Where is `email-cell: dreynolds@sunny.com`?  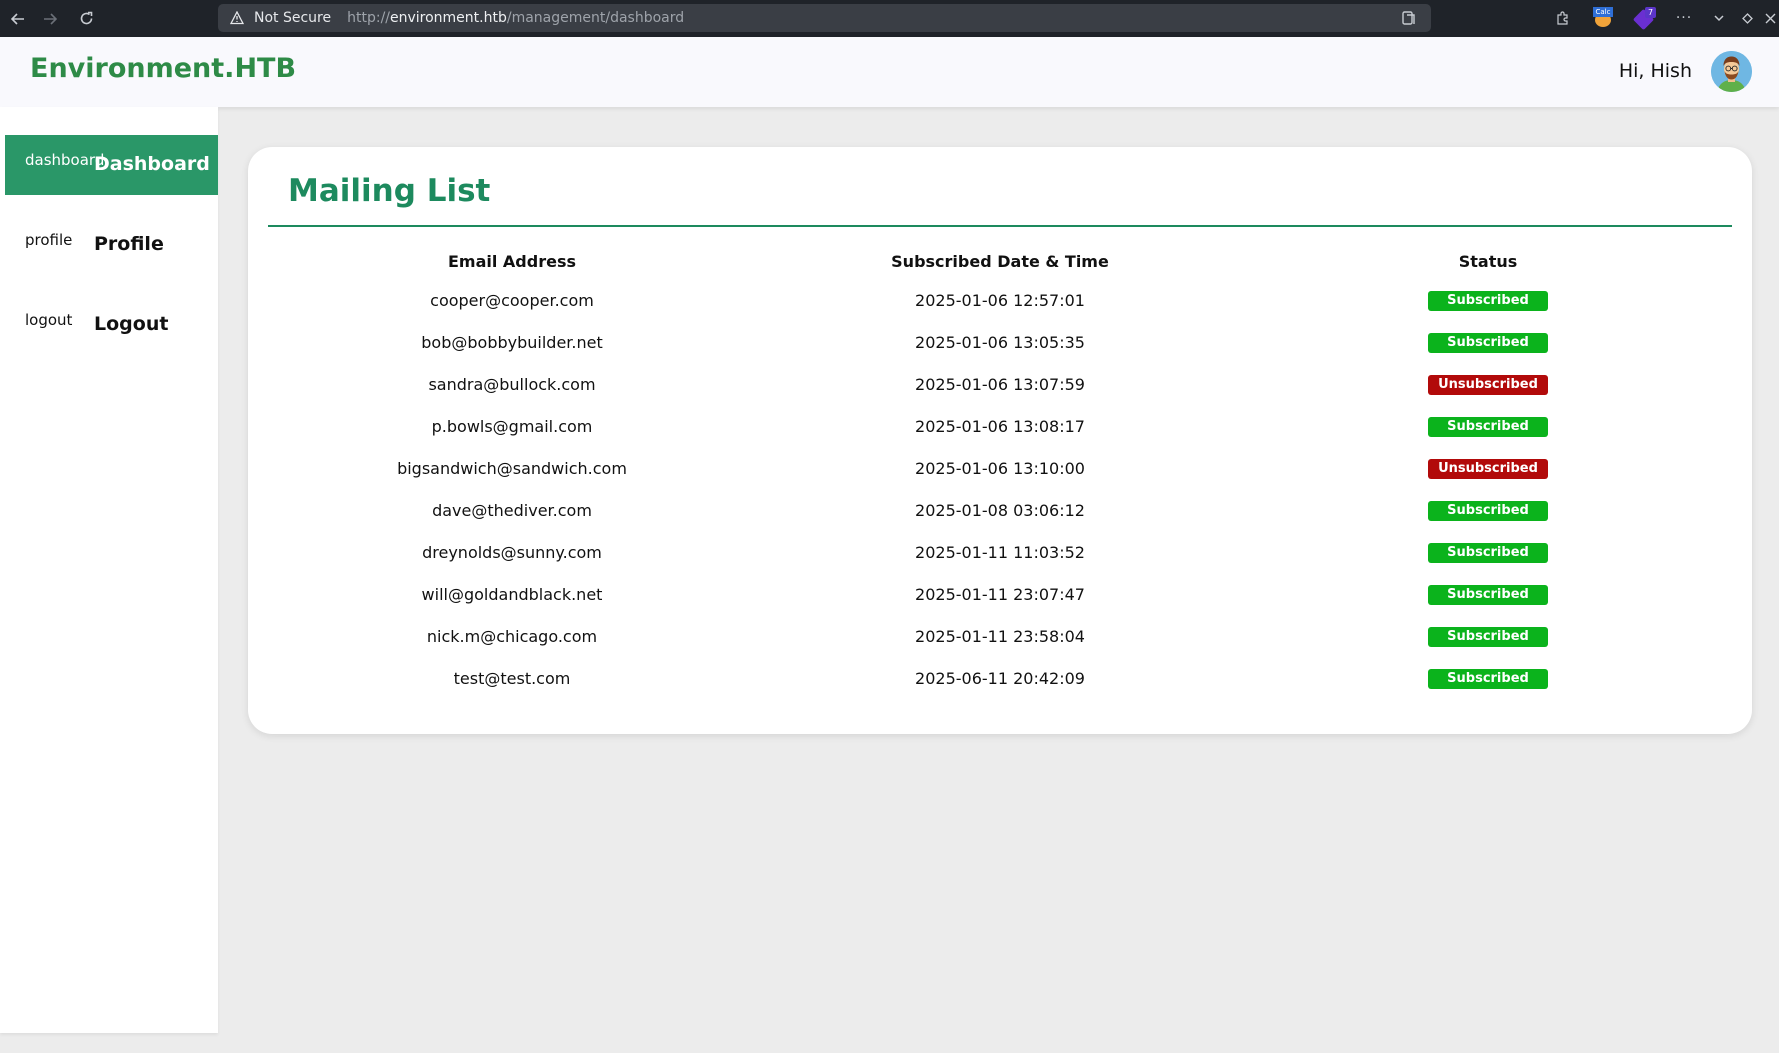 email-cell: dreynolds@sunny.com is located at coordinates (512, 552).